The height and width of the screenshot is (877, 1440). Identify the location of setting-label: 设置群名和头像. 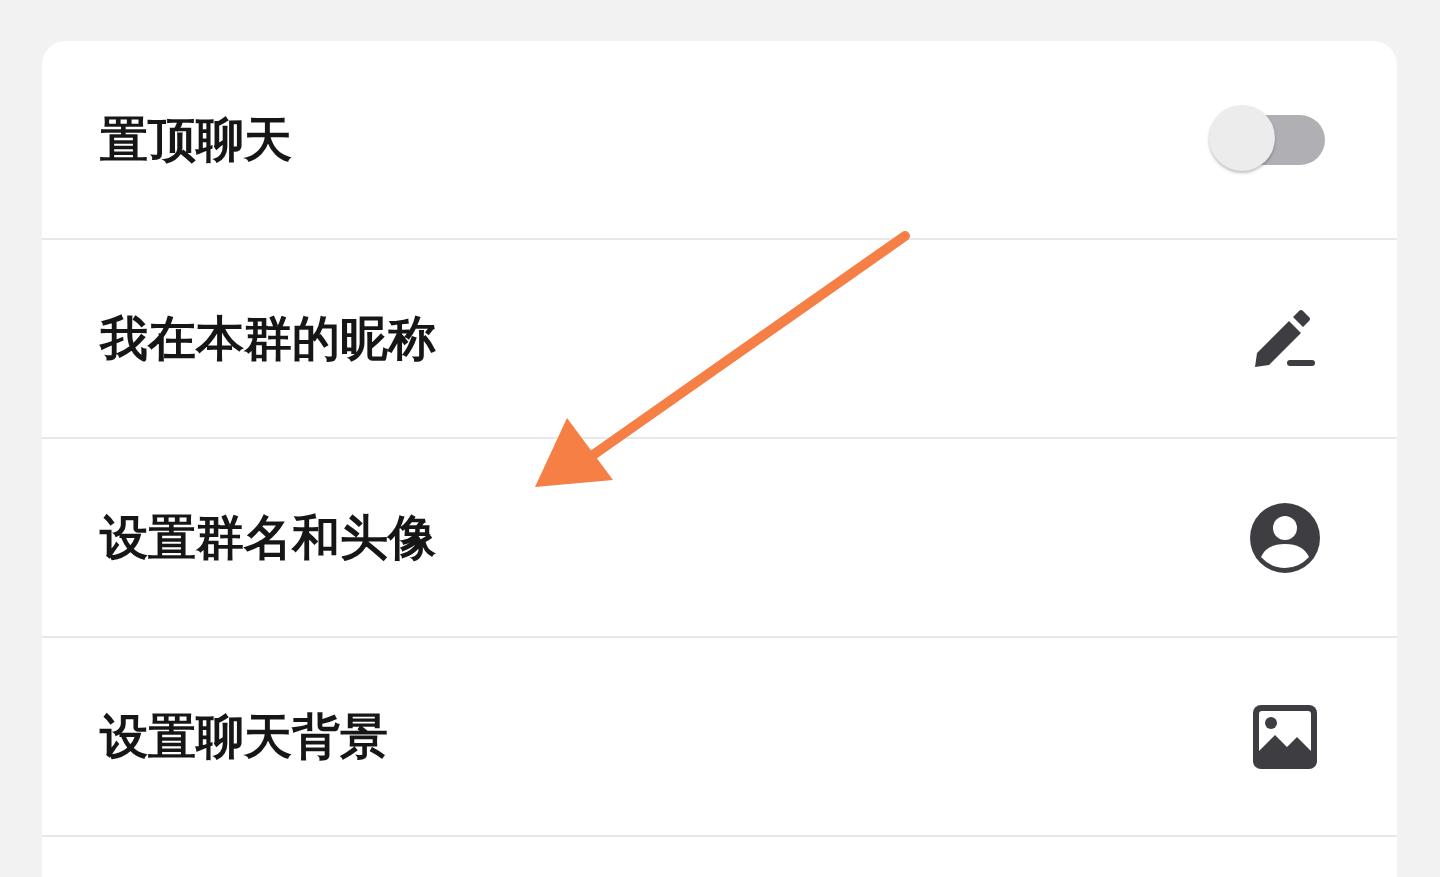
(268, 537).